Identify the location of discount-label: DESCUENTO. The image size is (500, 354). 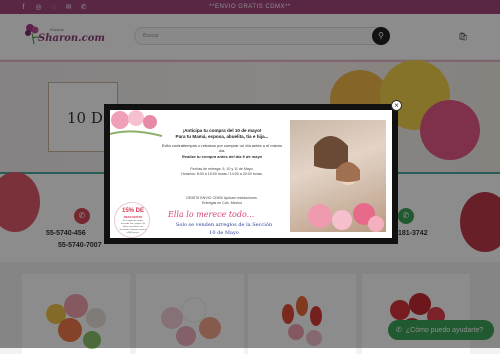
(133, 217).